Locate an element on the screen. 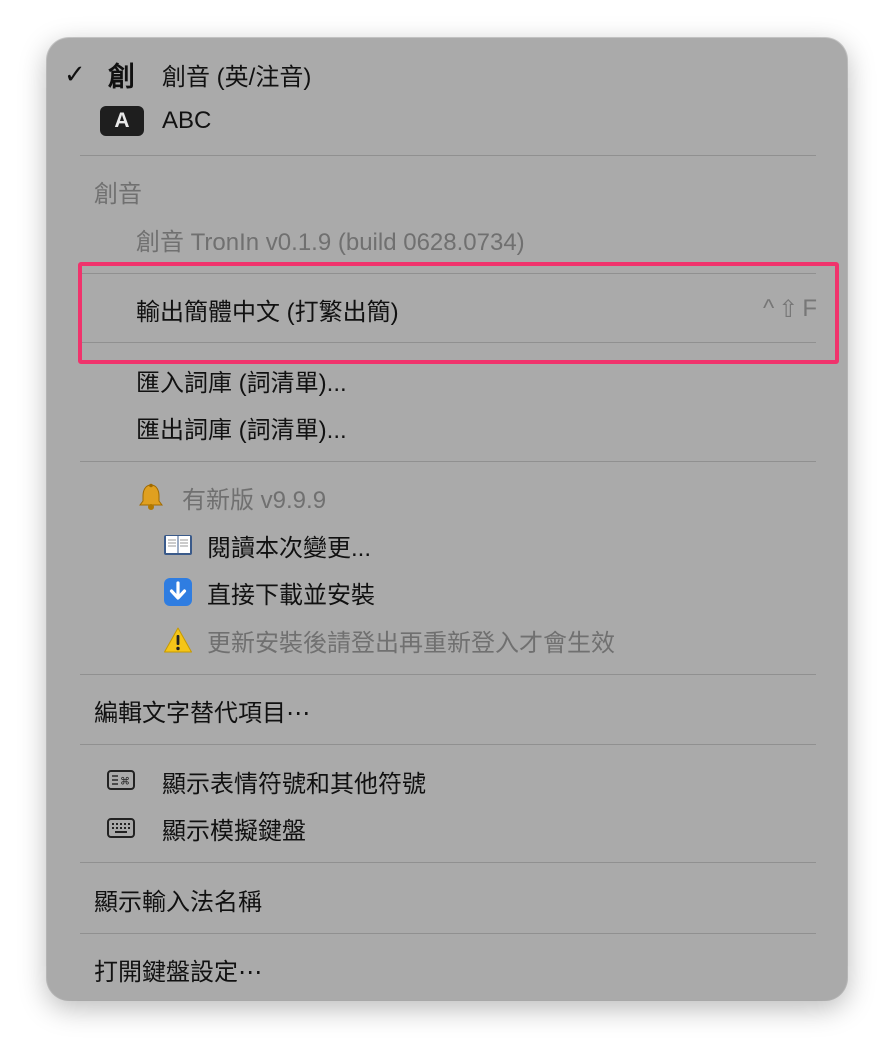 Image resolution: width=894 pixels, height=1056 pixels. show-input-source-name-label: 顯示輸入法名稱 is located at coordinates (178, 902).